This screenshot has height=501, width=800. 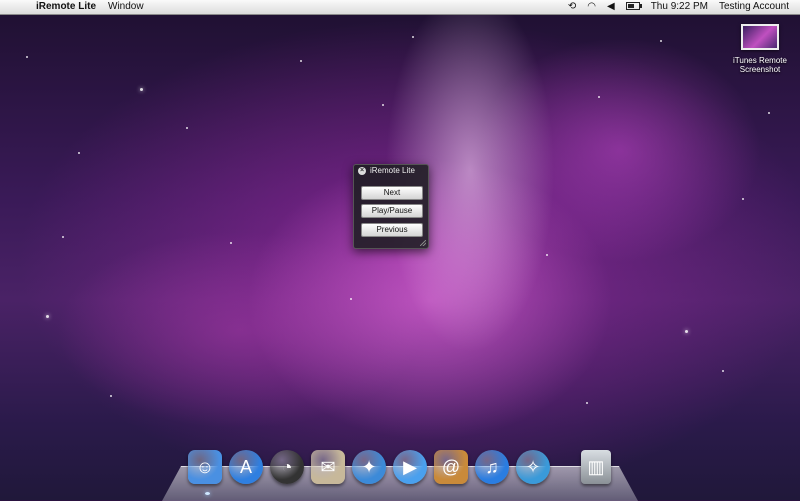 I want to click on battery-icon, so click(x=633, y=7).